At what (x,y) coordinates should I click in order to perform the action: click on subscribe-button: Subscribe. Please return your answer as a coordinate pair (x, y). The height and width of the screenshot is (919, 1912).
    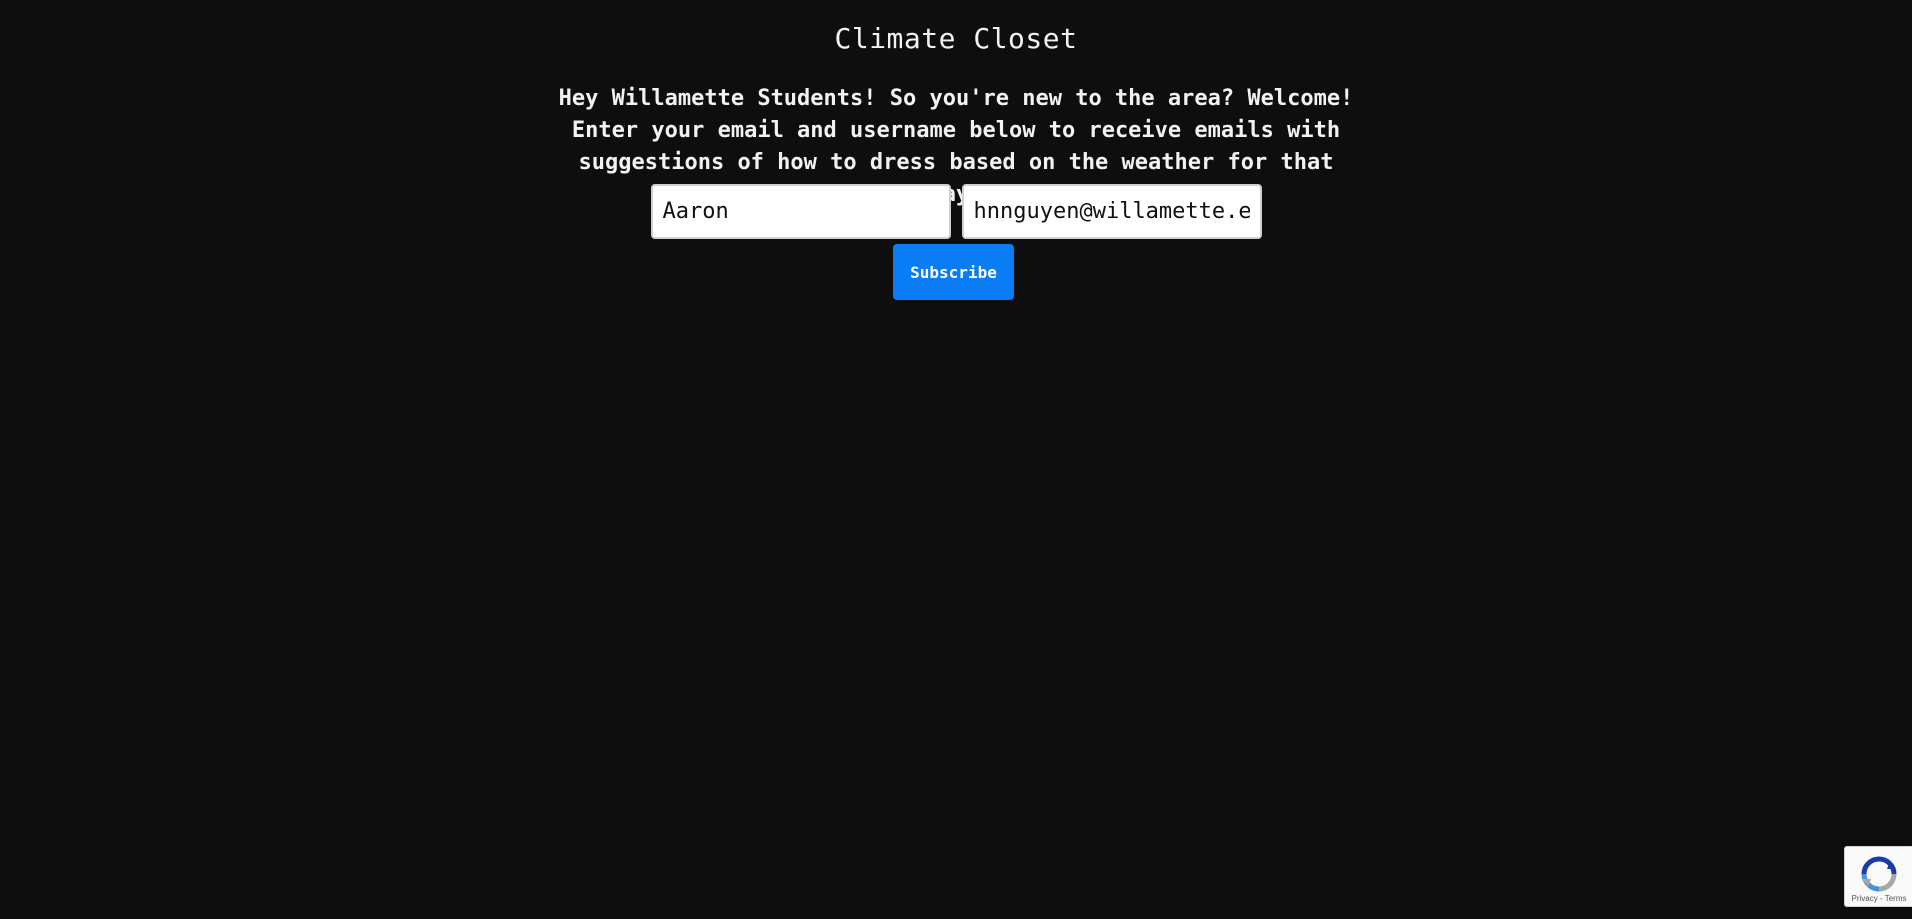
    Looking at the image, I should click on (953, 272).